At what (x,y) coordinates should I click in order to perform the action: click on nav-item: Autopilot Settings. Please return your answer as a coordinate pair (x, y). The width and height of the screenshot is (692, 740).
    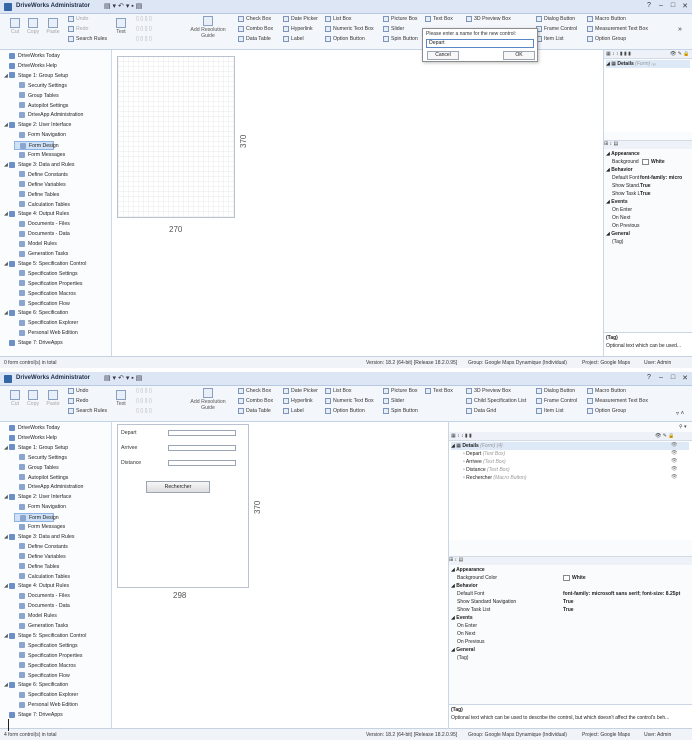
    Looking at the image, I should click on (41, 478).